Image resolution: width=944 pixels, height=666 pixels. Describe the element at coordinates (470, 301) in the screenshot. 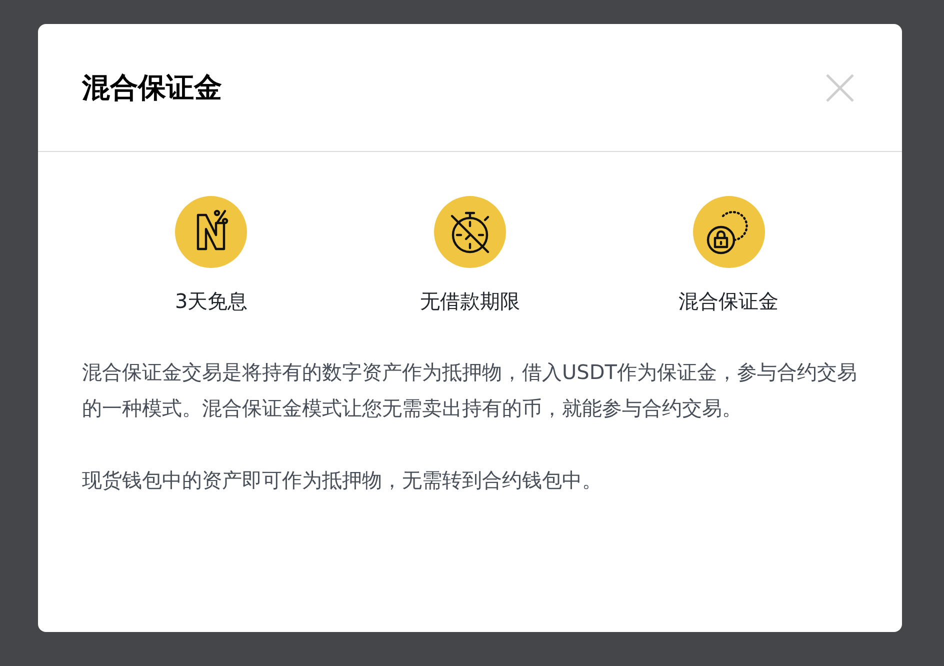

I see `feature-label: 无借款期限` at that location.